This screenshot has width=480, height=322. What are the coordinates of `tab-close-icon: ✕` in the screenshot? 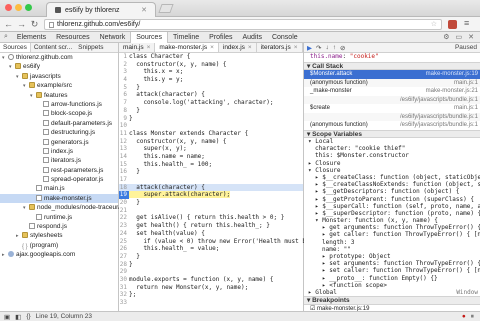 It's located at (144, 10).